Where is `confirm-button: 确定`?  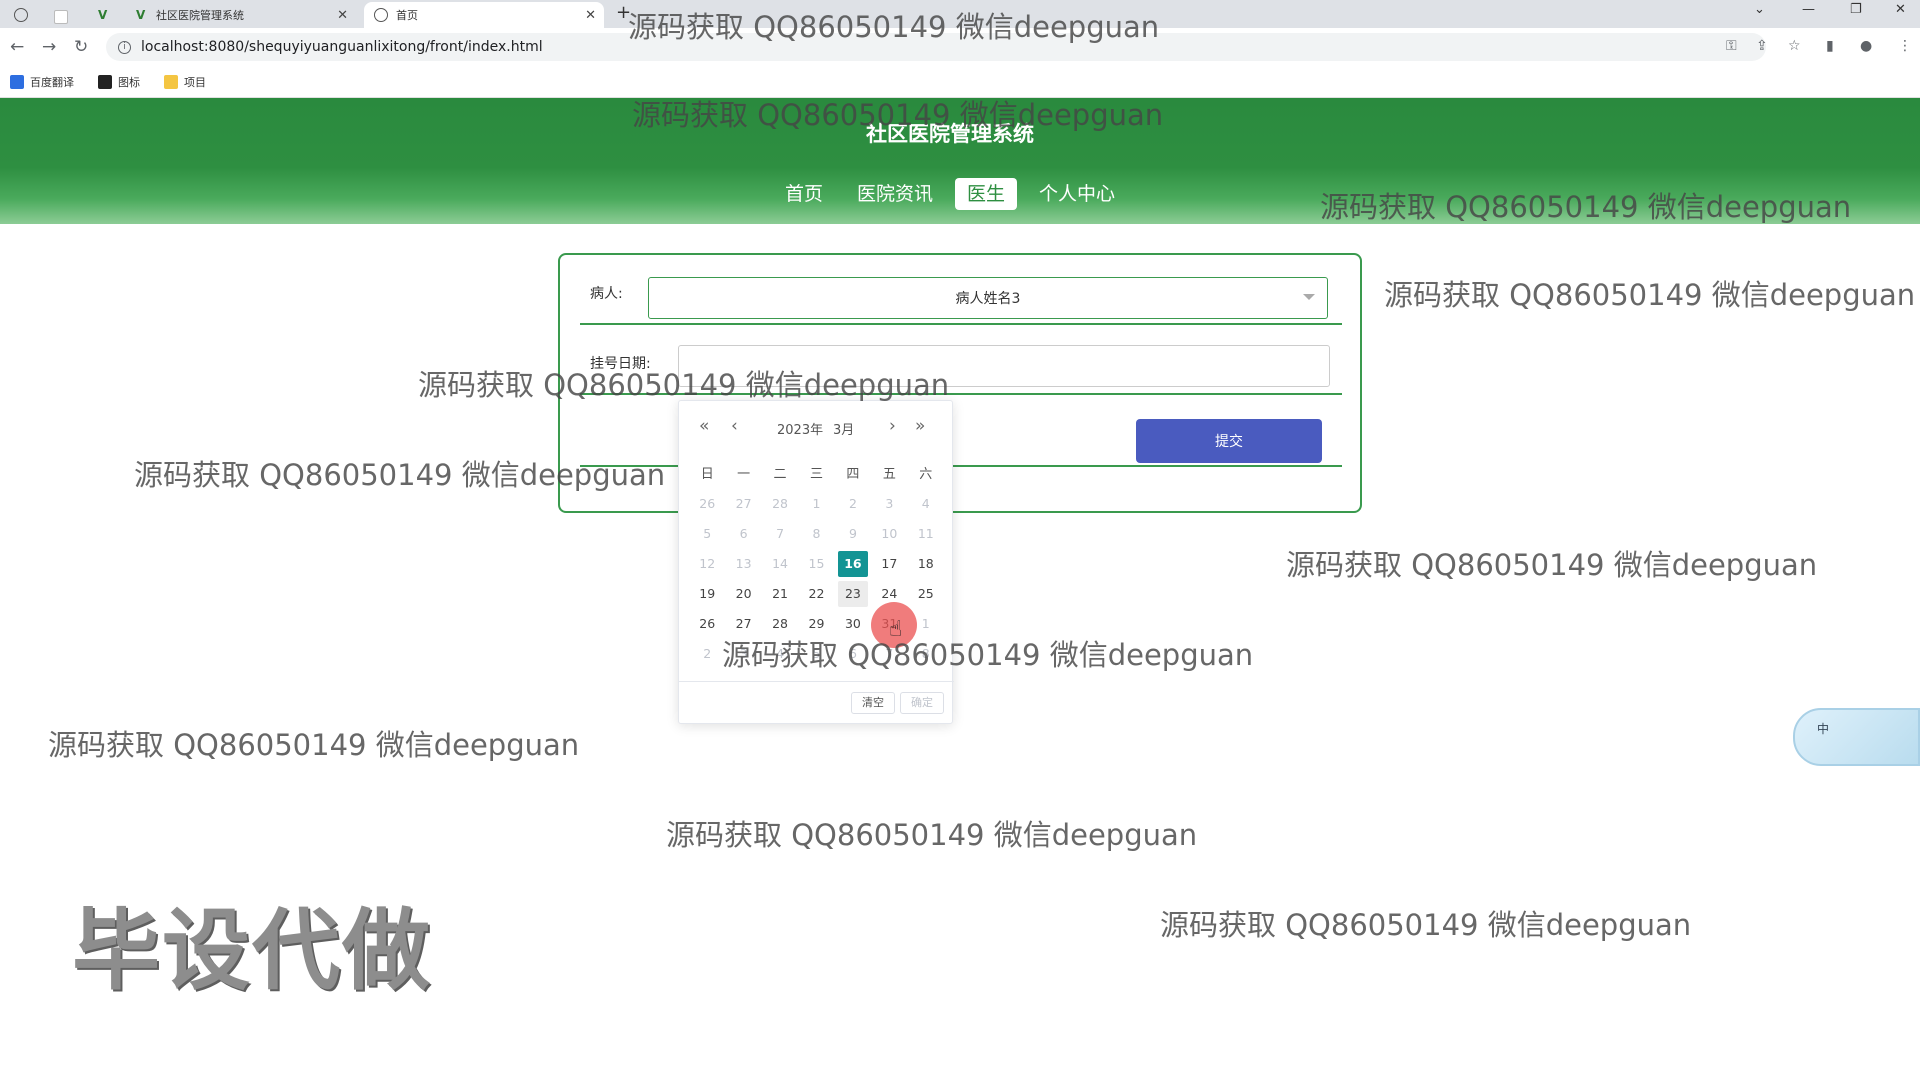
confirm-button: 确定 is located at coordinates (922, 703).